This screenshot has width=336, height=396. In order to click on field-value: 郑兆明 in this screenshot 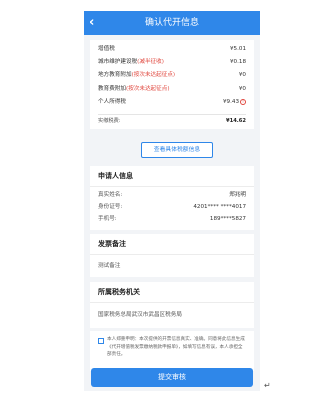, I will do `click(237, 195)`.